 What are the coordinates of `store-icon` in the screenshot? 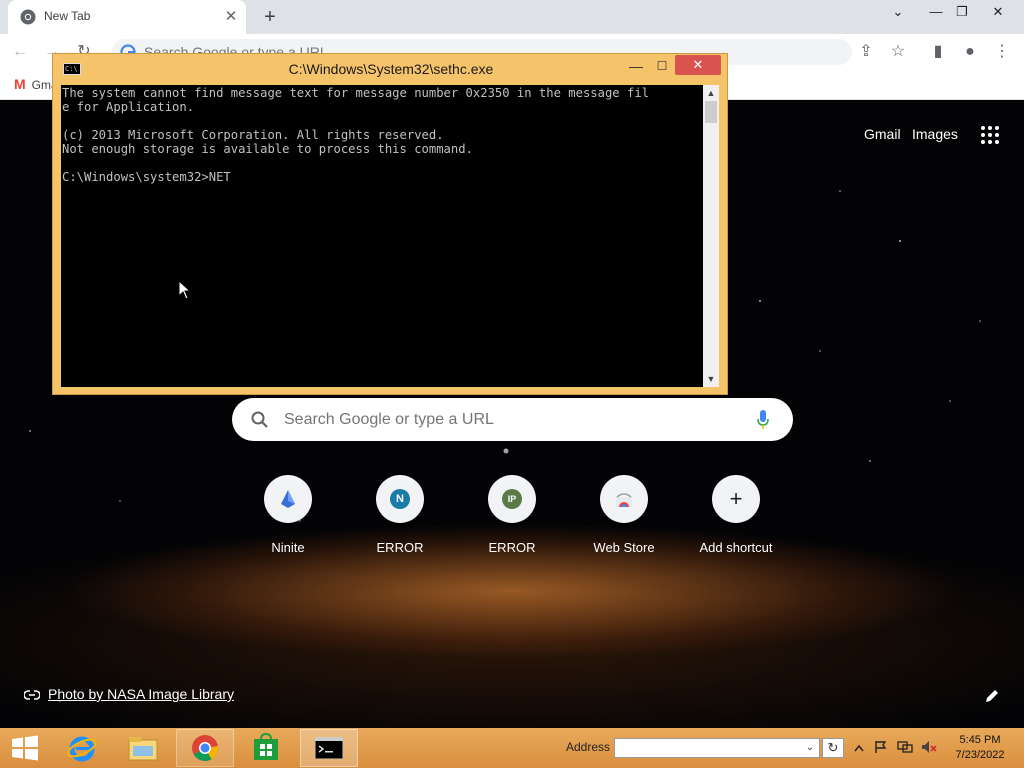 It's located at (266, 746).